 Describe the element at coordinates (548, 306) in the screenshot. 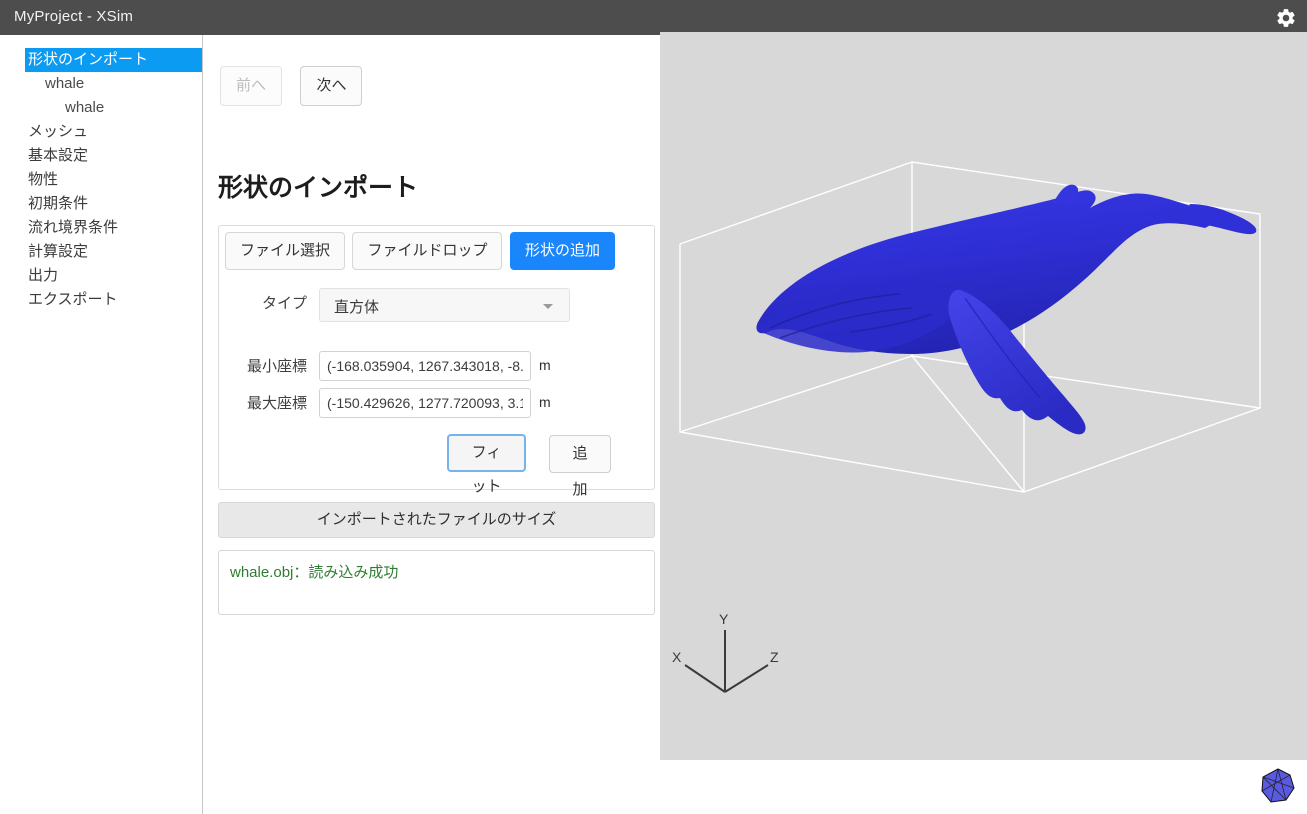

I see `chevron-down-icon` at that location.